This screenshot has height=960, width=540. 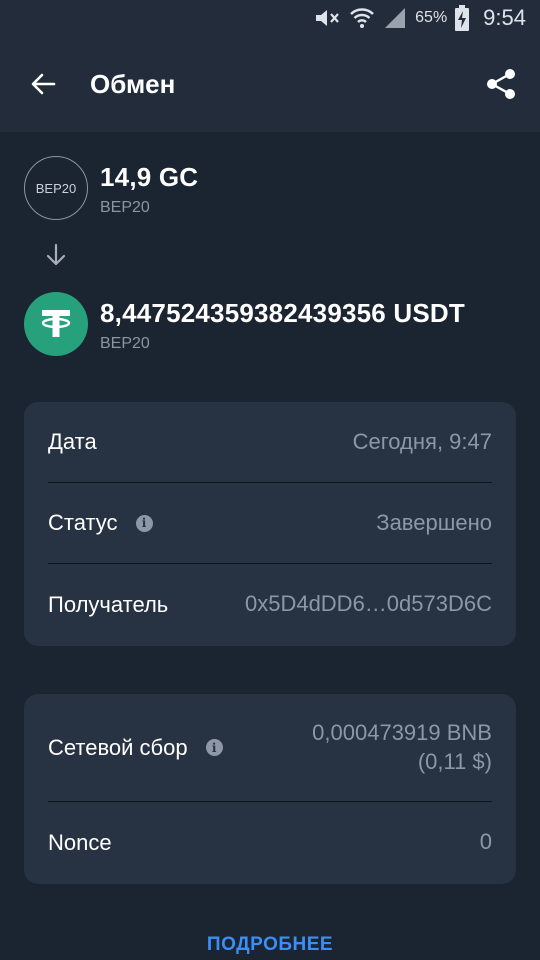 What do you see at coordinates (118, 747) in the screenshot?
I see `network-fee-label: Сетевой сбор` at bounding box center [118, 747].